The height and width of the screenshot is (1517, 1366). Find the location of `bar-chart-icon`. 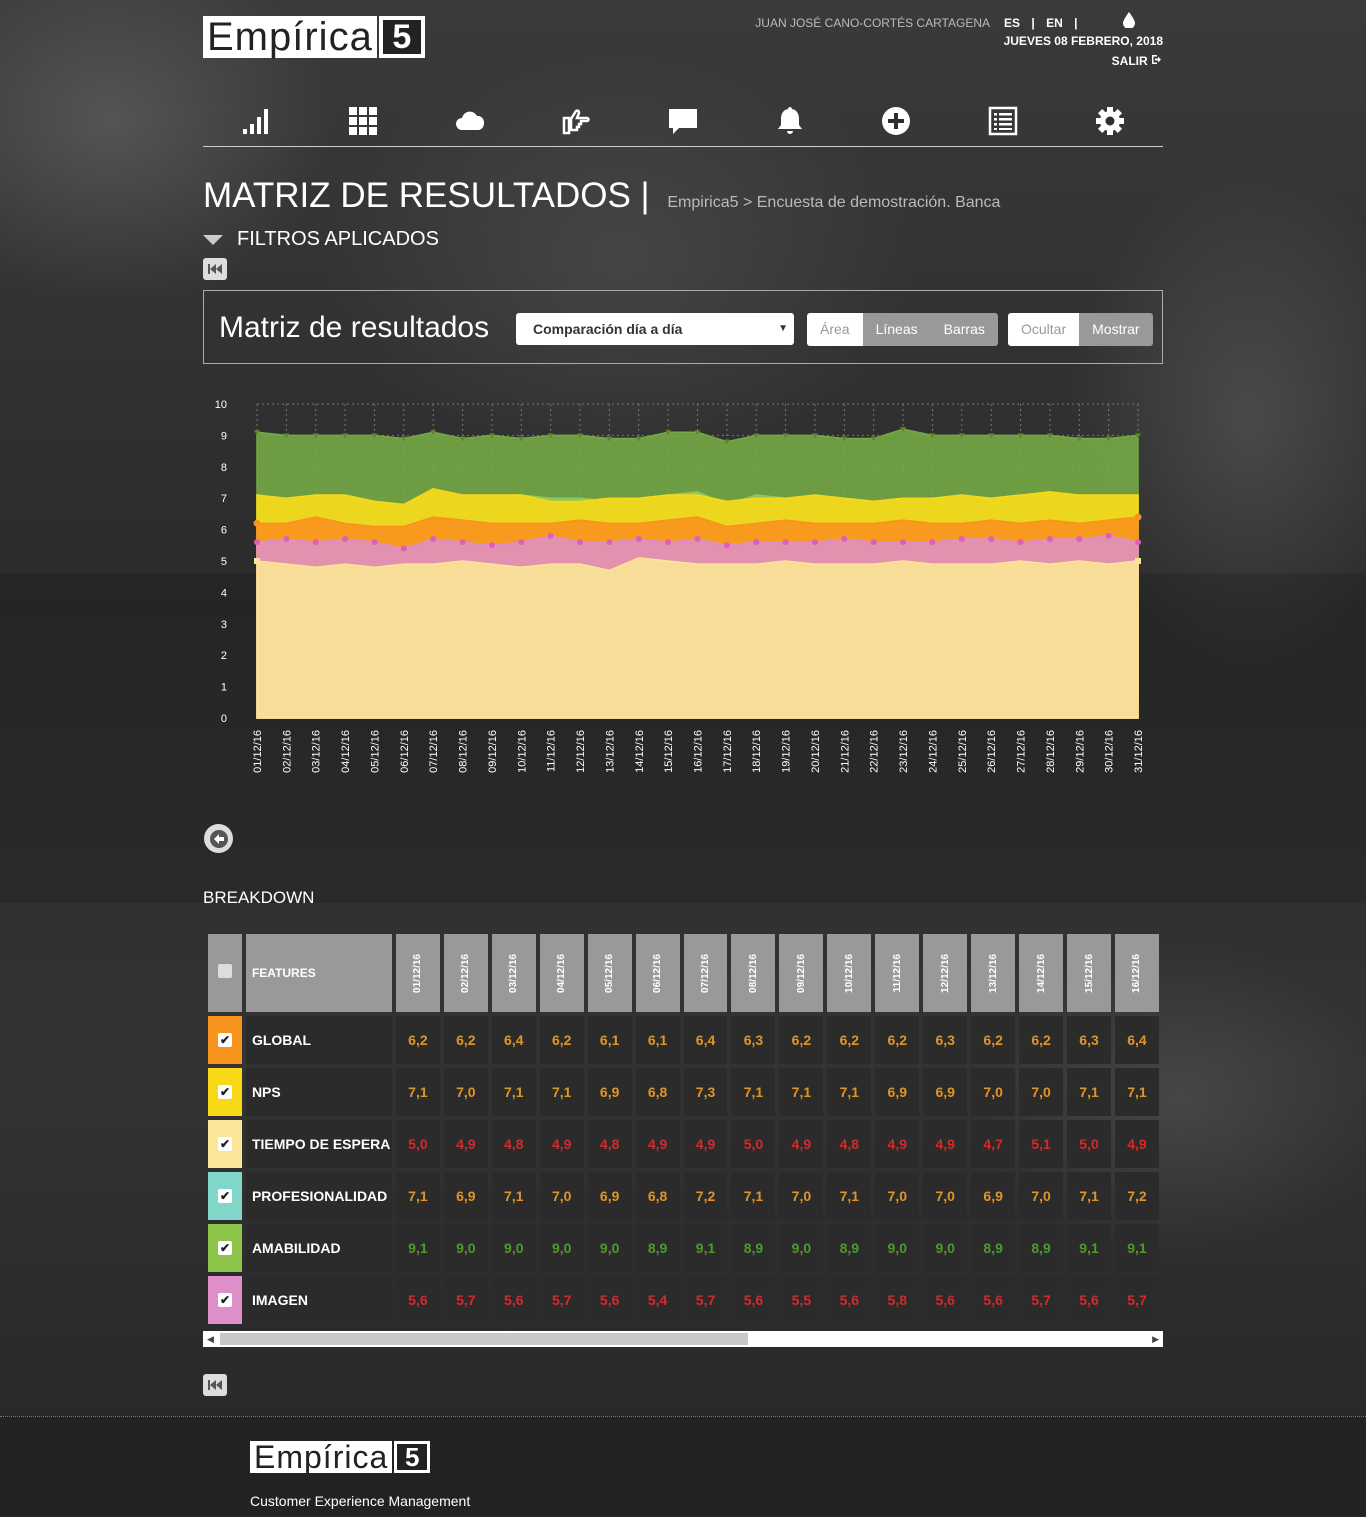

bar-chart-icon is located at coordinates (256, 121).